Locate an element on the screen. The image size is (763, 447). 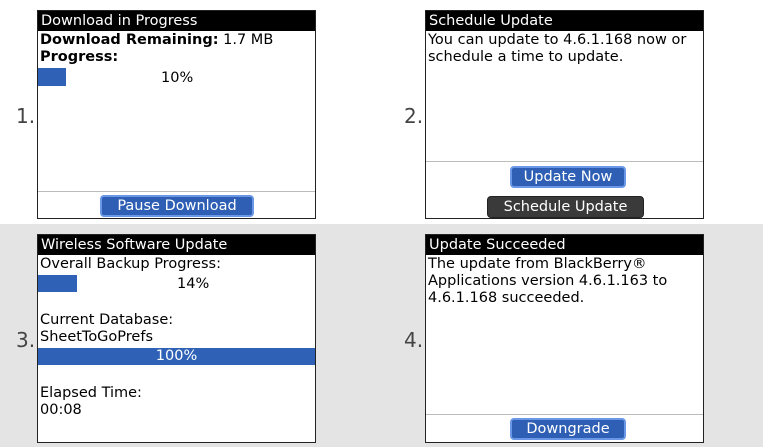
downgrade-button: Downgrade is located at coordinates (568, 429).